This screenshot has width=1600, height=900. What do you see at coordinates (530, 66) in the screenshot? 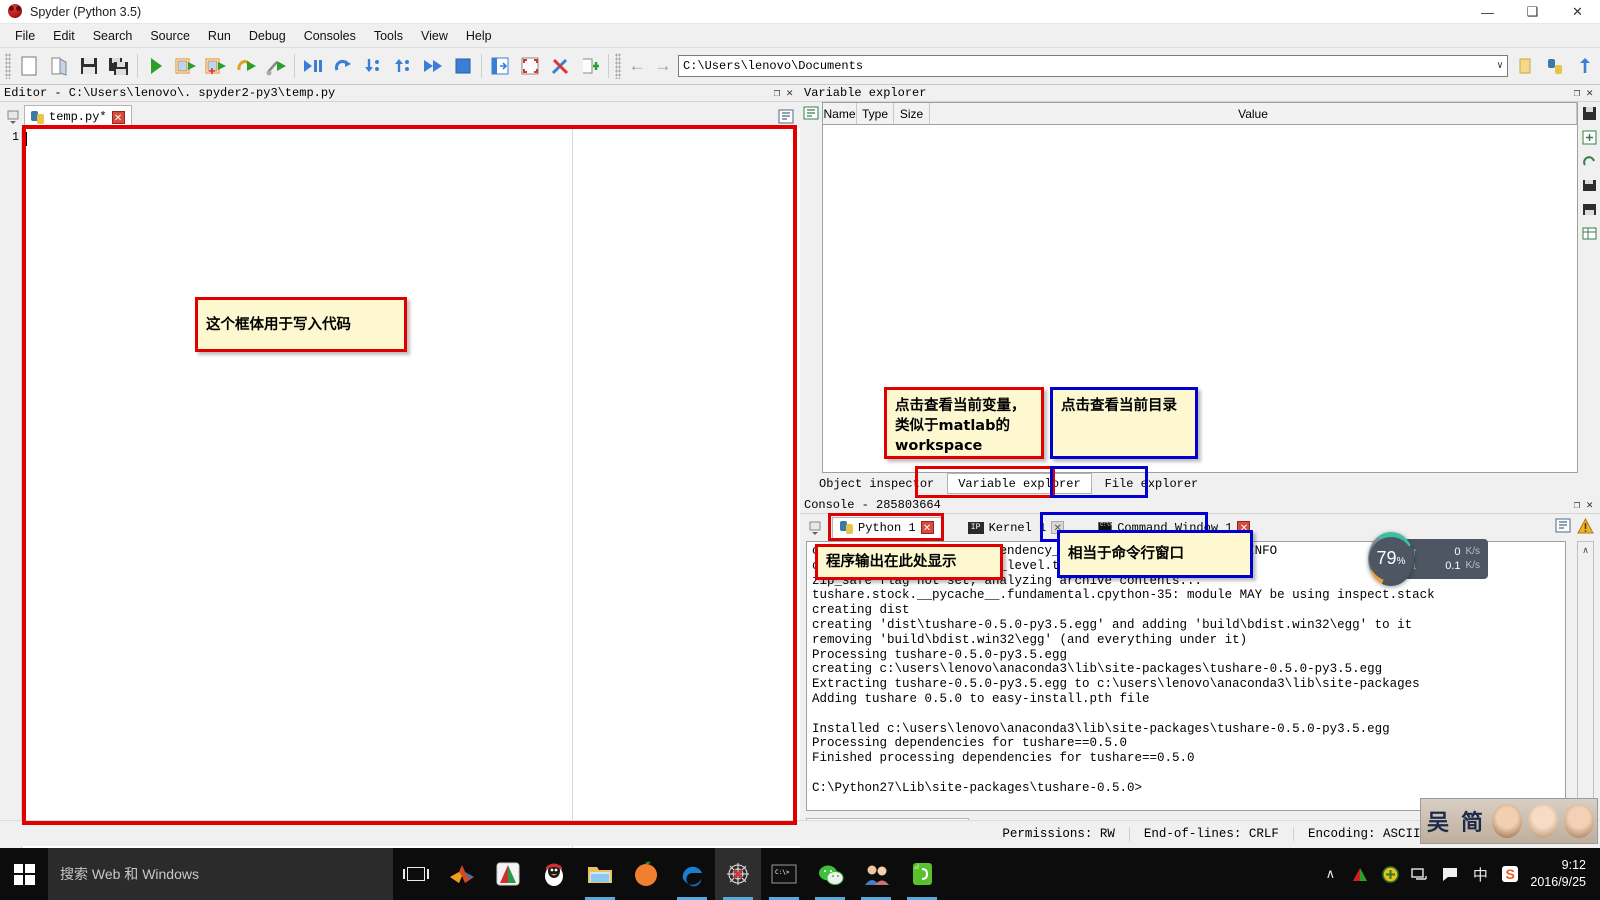
I see `fullscreen-icon` at bounding box center [530, 66].